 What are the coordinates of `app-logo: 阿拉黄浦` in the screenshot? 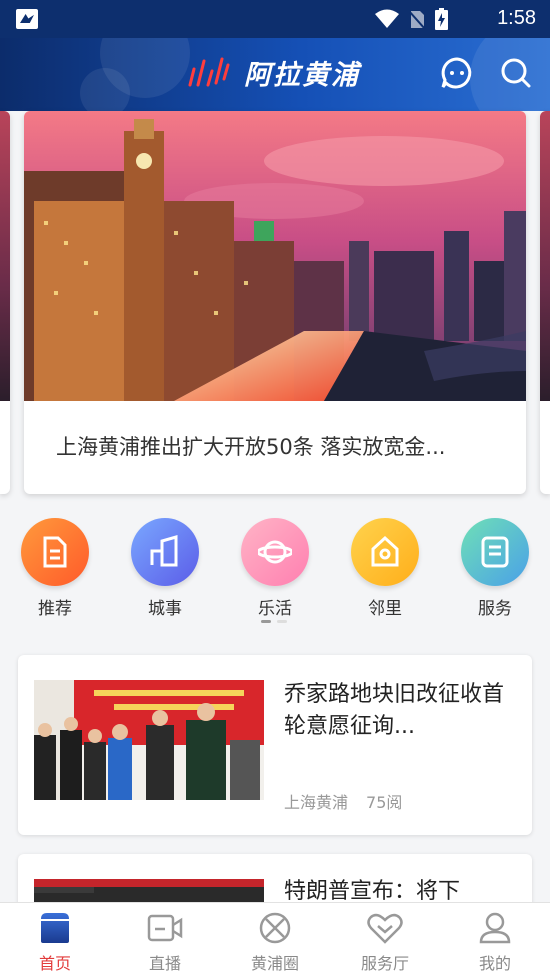 It's located at (273, 72).